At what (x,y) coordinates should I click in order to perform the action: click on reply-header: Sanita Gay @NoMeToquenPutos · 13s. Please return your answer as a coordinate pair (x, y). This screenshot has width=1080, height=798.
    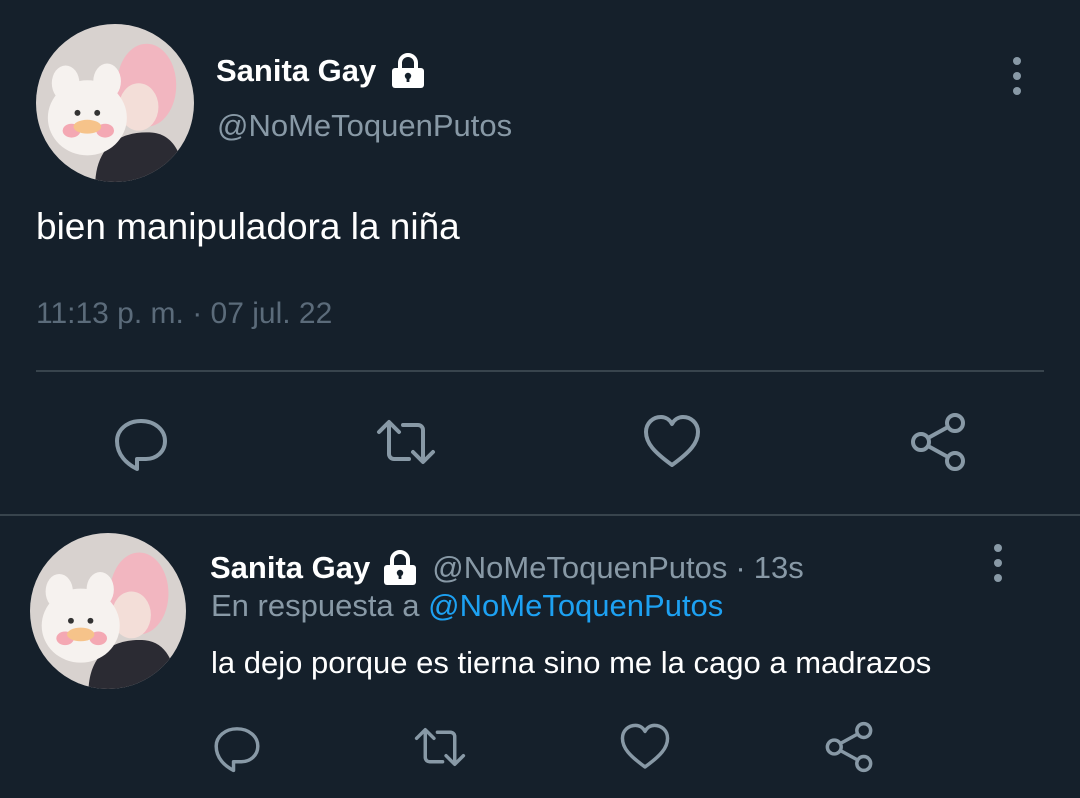
    Looking at the image, I should click on (507, 568).